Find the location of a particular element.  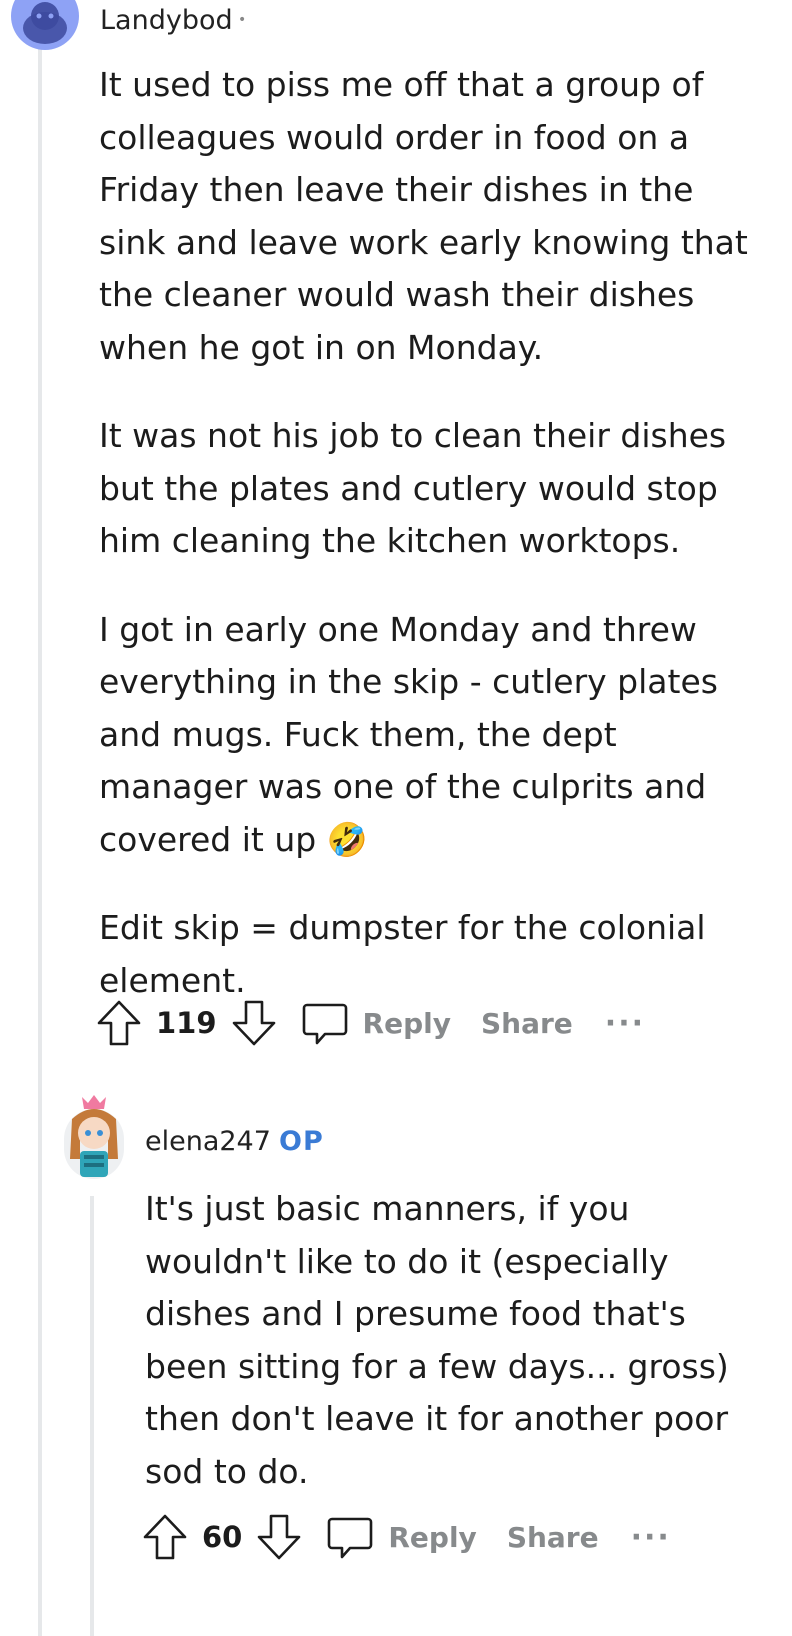

avatar-character-icon is located at coordinates (94, 1137).